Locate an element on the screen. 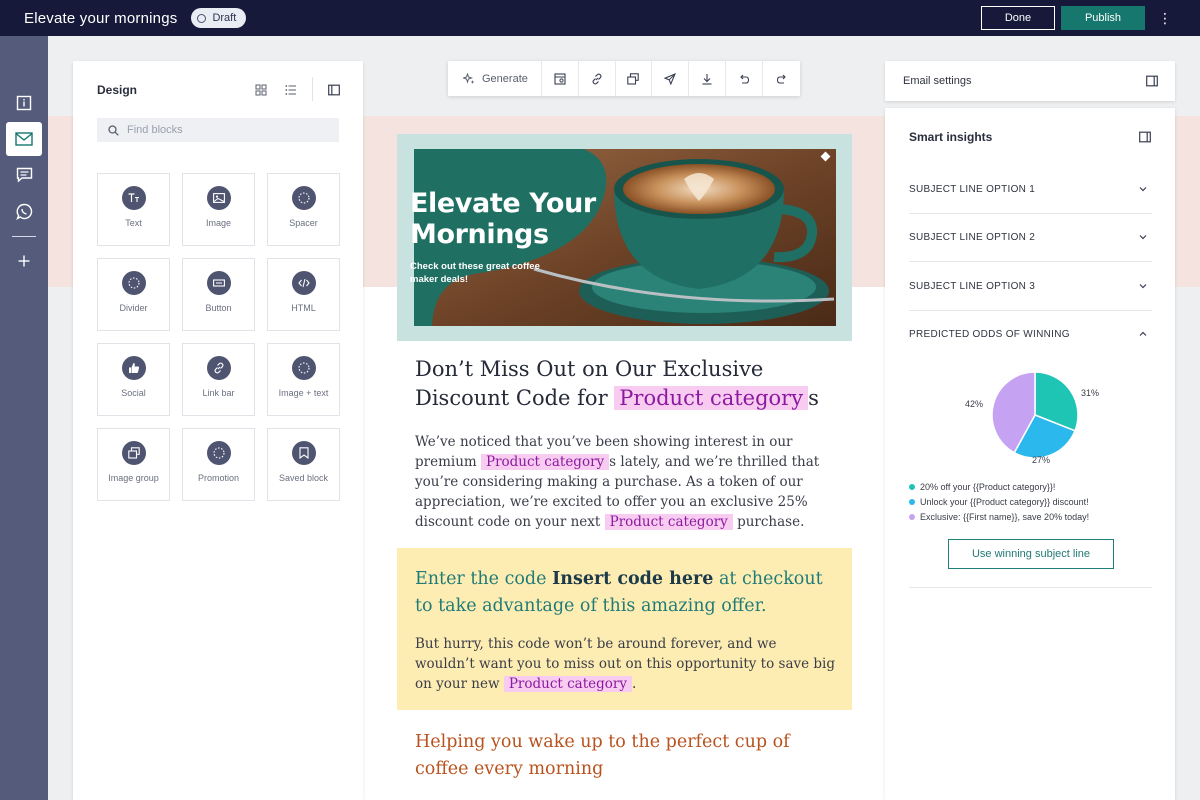 The image size is (1200, 800). campaign-title: Elevate your mornings is located at coordinates (100, 18).